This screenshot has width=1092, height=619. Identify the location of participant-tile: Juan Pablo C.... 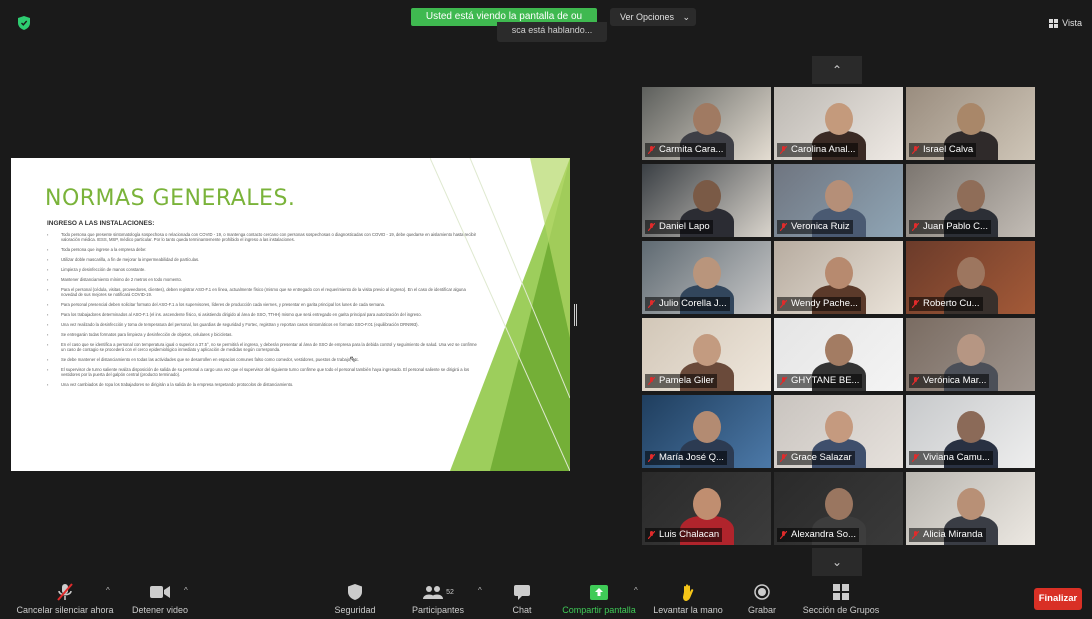
(970, 200).